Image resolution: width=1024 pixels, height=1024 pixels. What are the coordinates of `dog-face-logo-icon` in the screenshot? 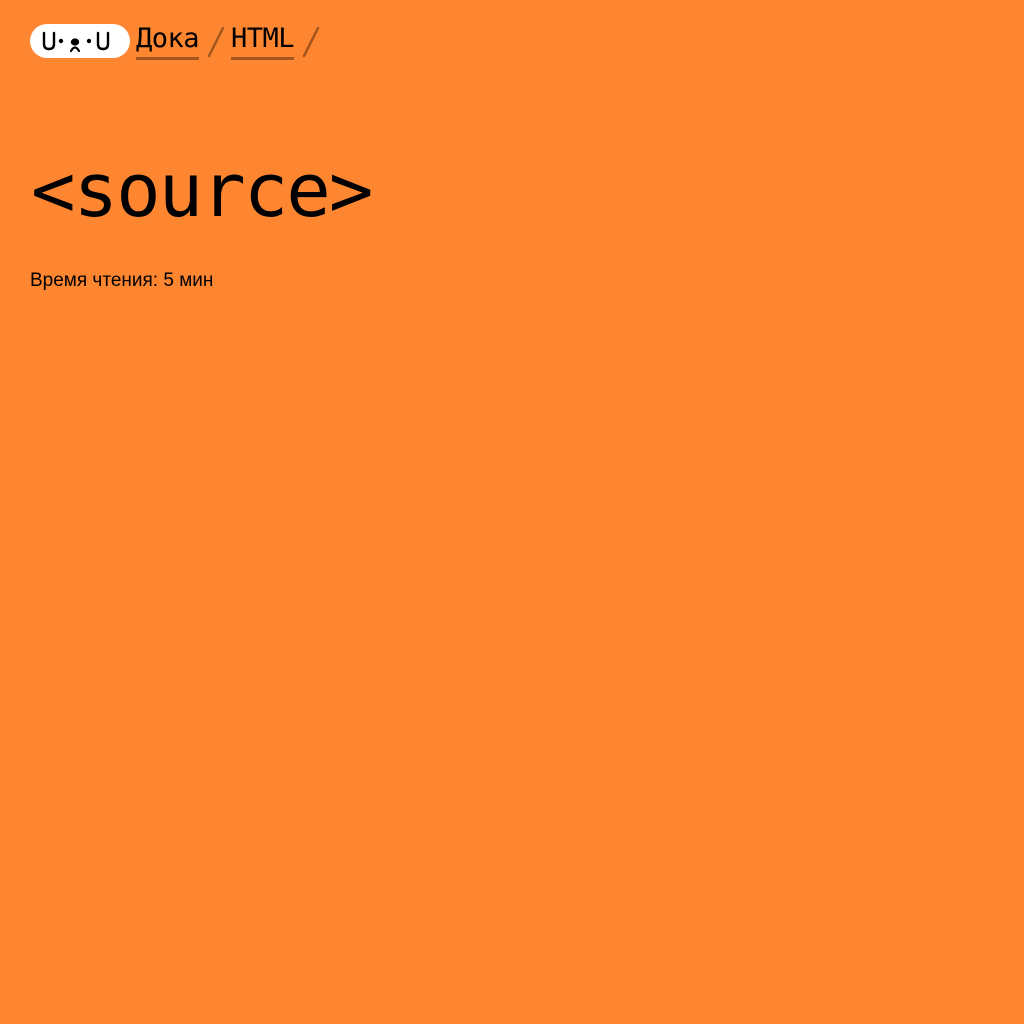 It's located at (80, 41).